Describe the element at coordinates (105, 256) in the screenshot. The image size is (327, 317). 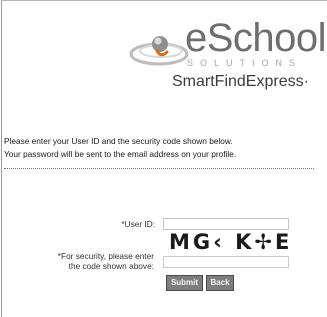
I see `security-code-label-line-1: *For security, please enter` at that location.